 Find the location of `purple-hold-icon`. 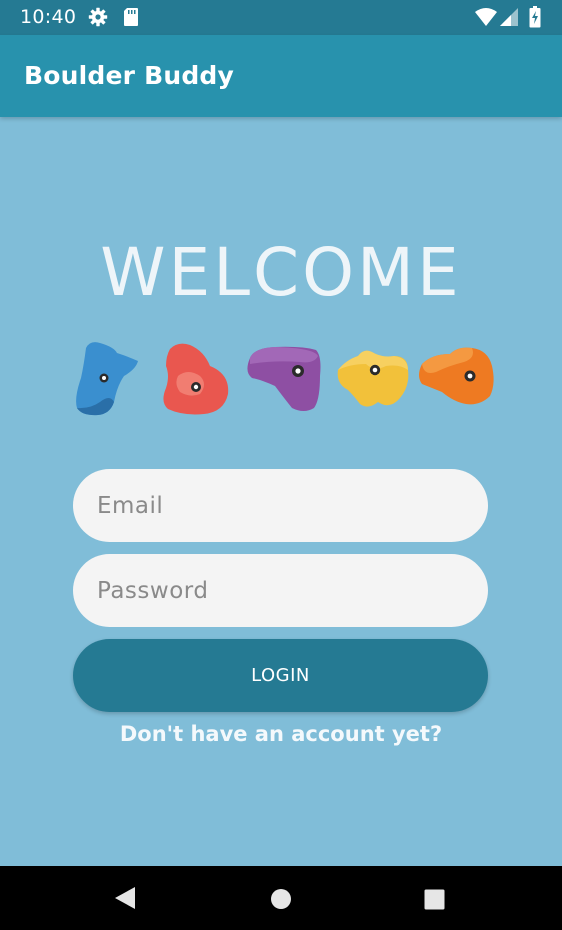

purple-hold-icon is located at coordinates (284, 378).